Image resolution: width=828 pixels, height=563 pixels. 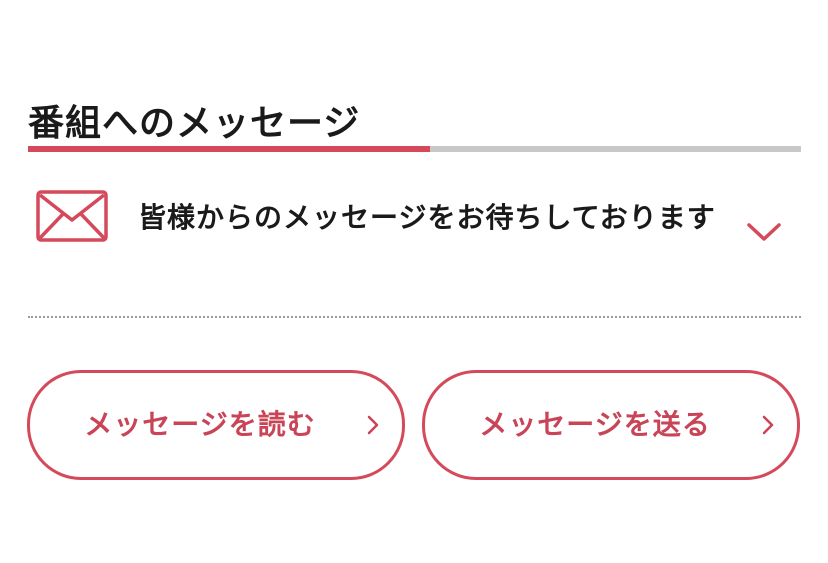 I want to click on progress-bar, so click(x=414, y=149).